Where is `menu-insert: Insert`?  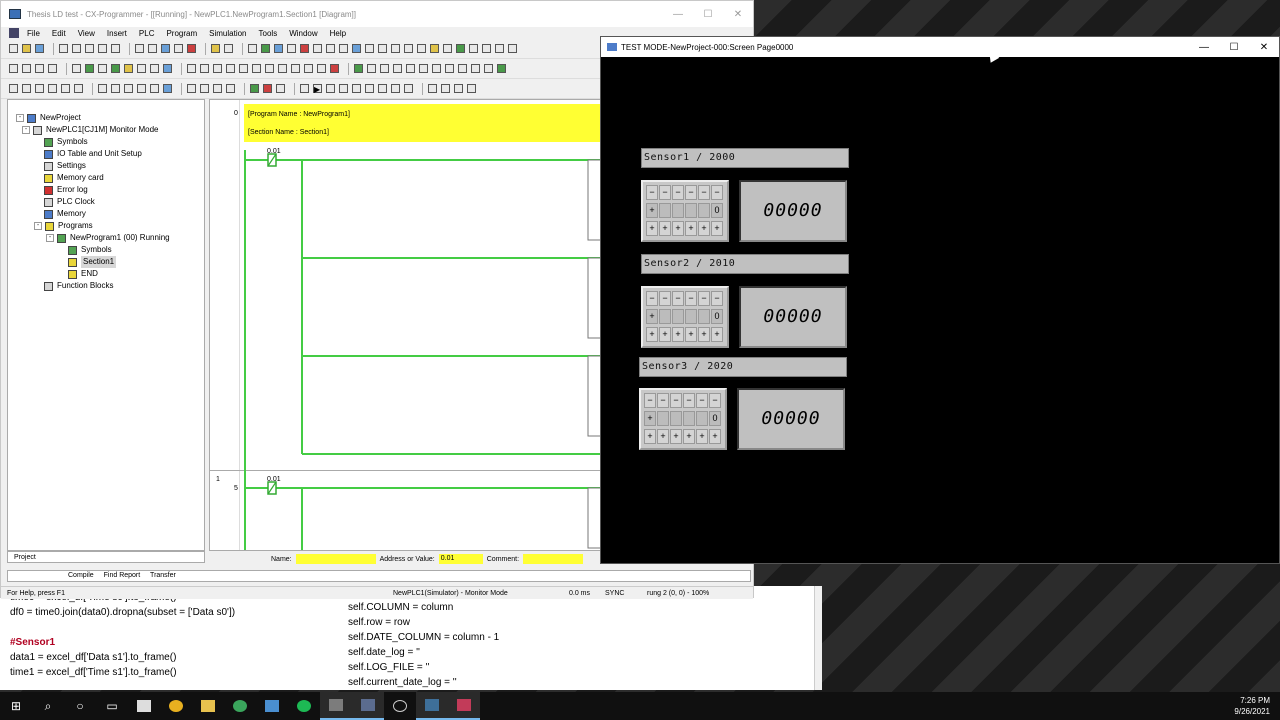
menu-insert: Insert is located at coordinates (117, 33).